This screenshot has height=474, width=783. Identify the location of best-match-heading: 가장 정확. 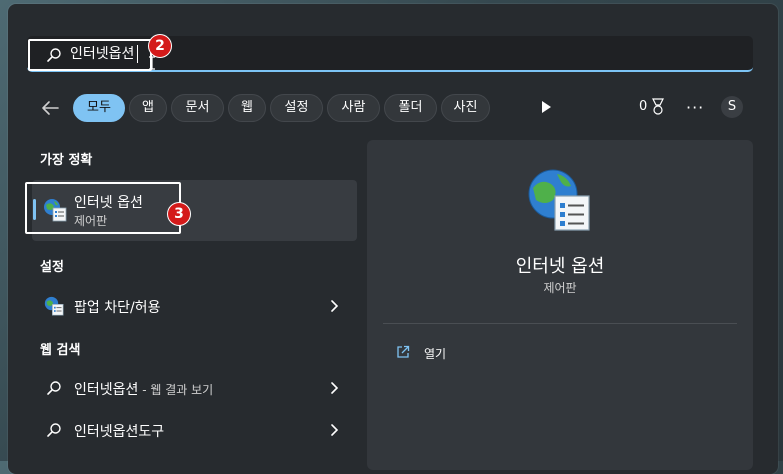
(66, 160).